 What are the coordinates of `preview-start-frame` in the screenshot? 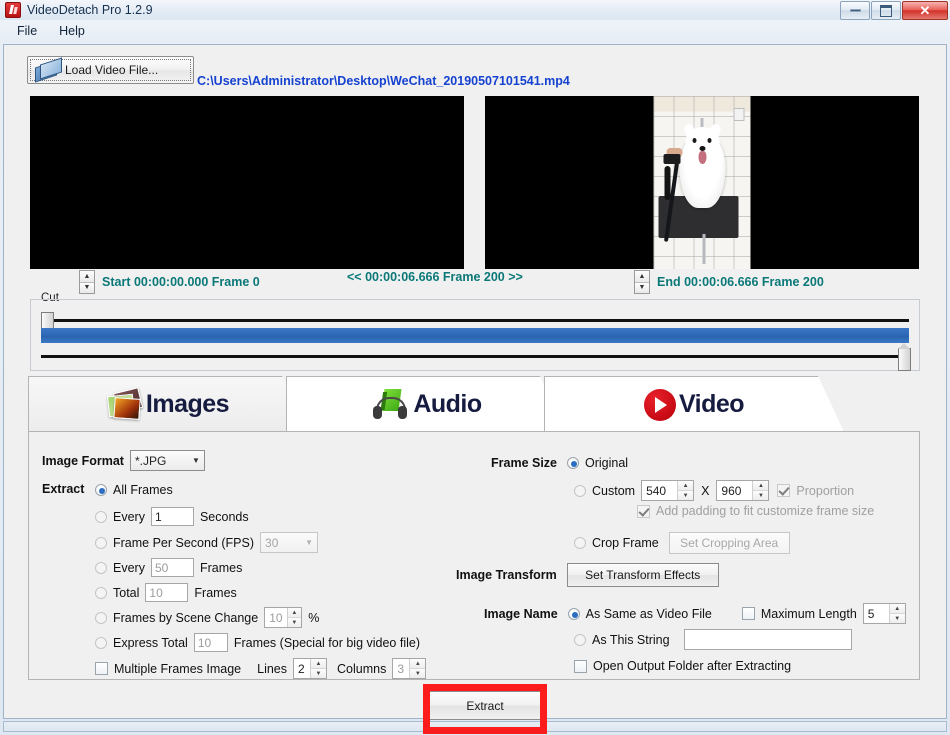 It's located at (247, 182).